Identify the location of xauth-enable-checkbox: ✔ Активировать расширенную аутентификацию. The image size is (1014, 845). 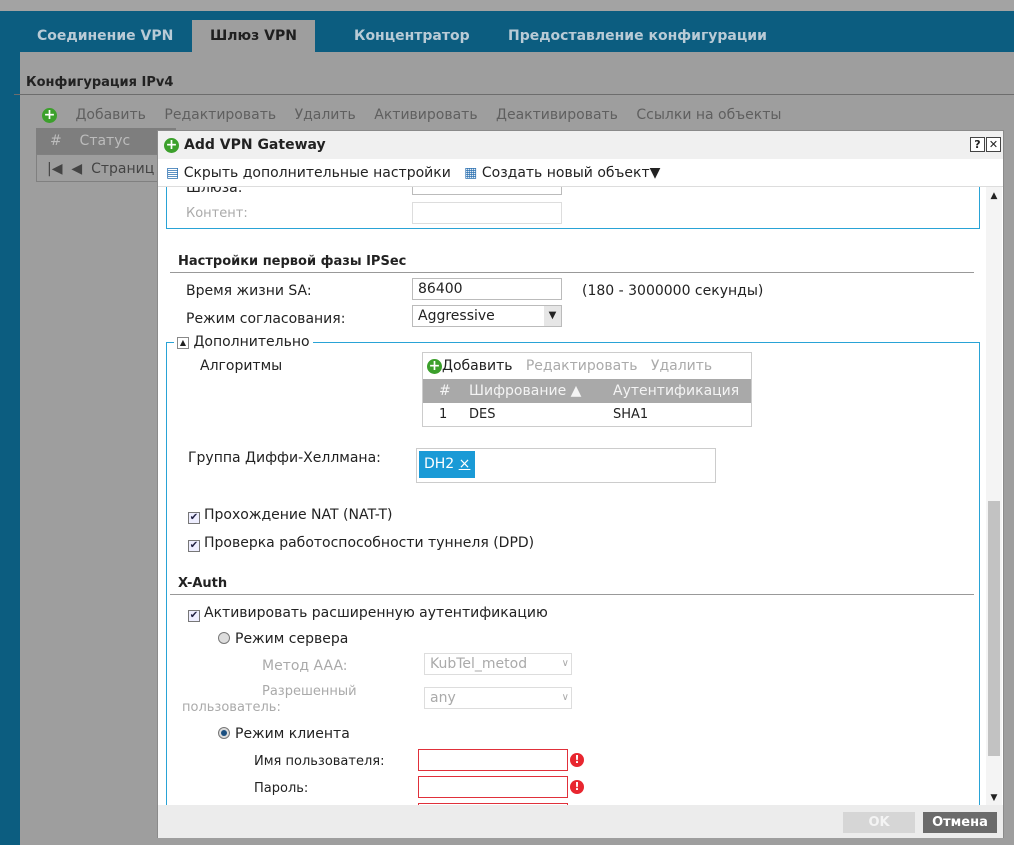
(368, 613).